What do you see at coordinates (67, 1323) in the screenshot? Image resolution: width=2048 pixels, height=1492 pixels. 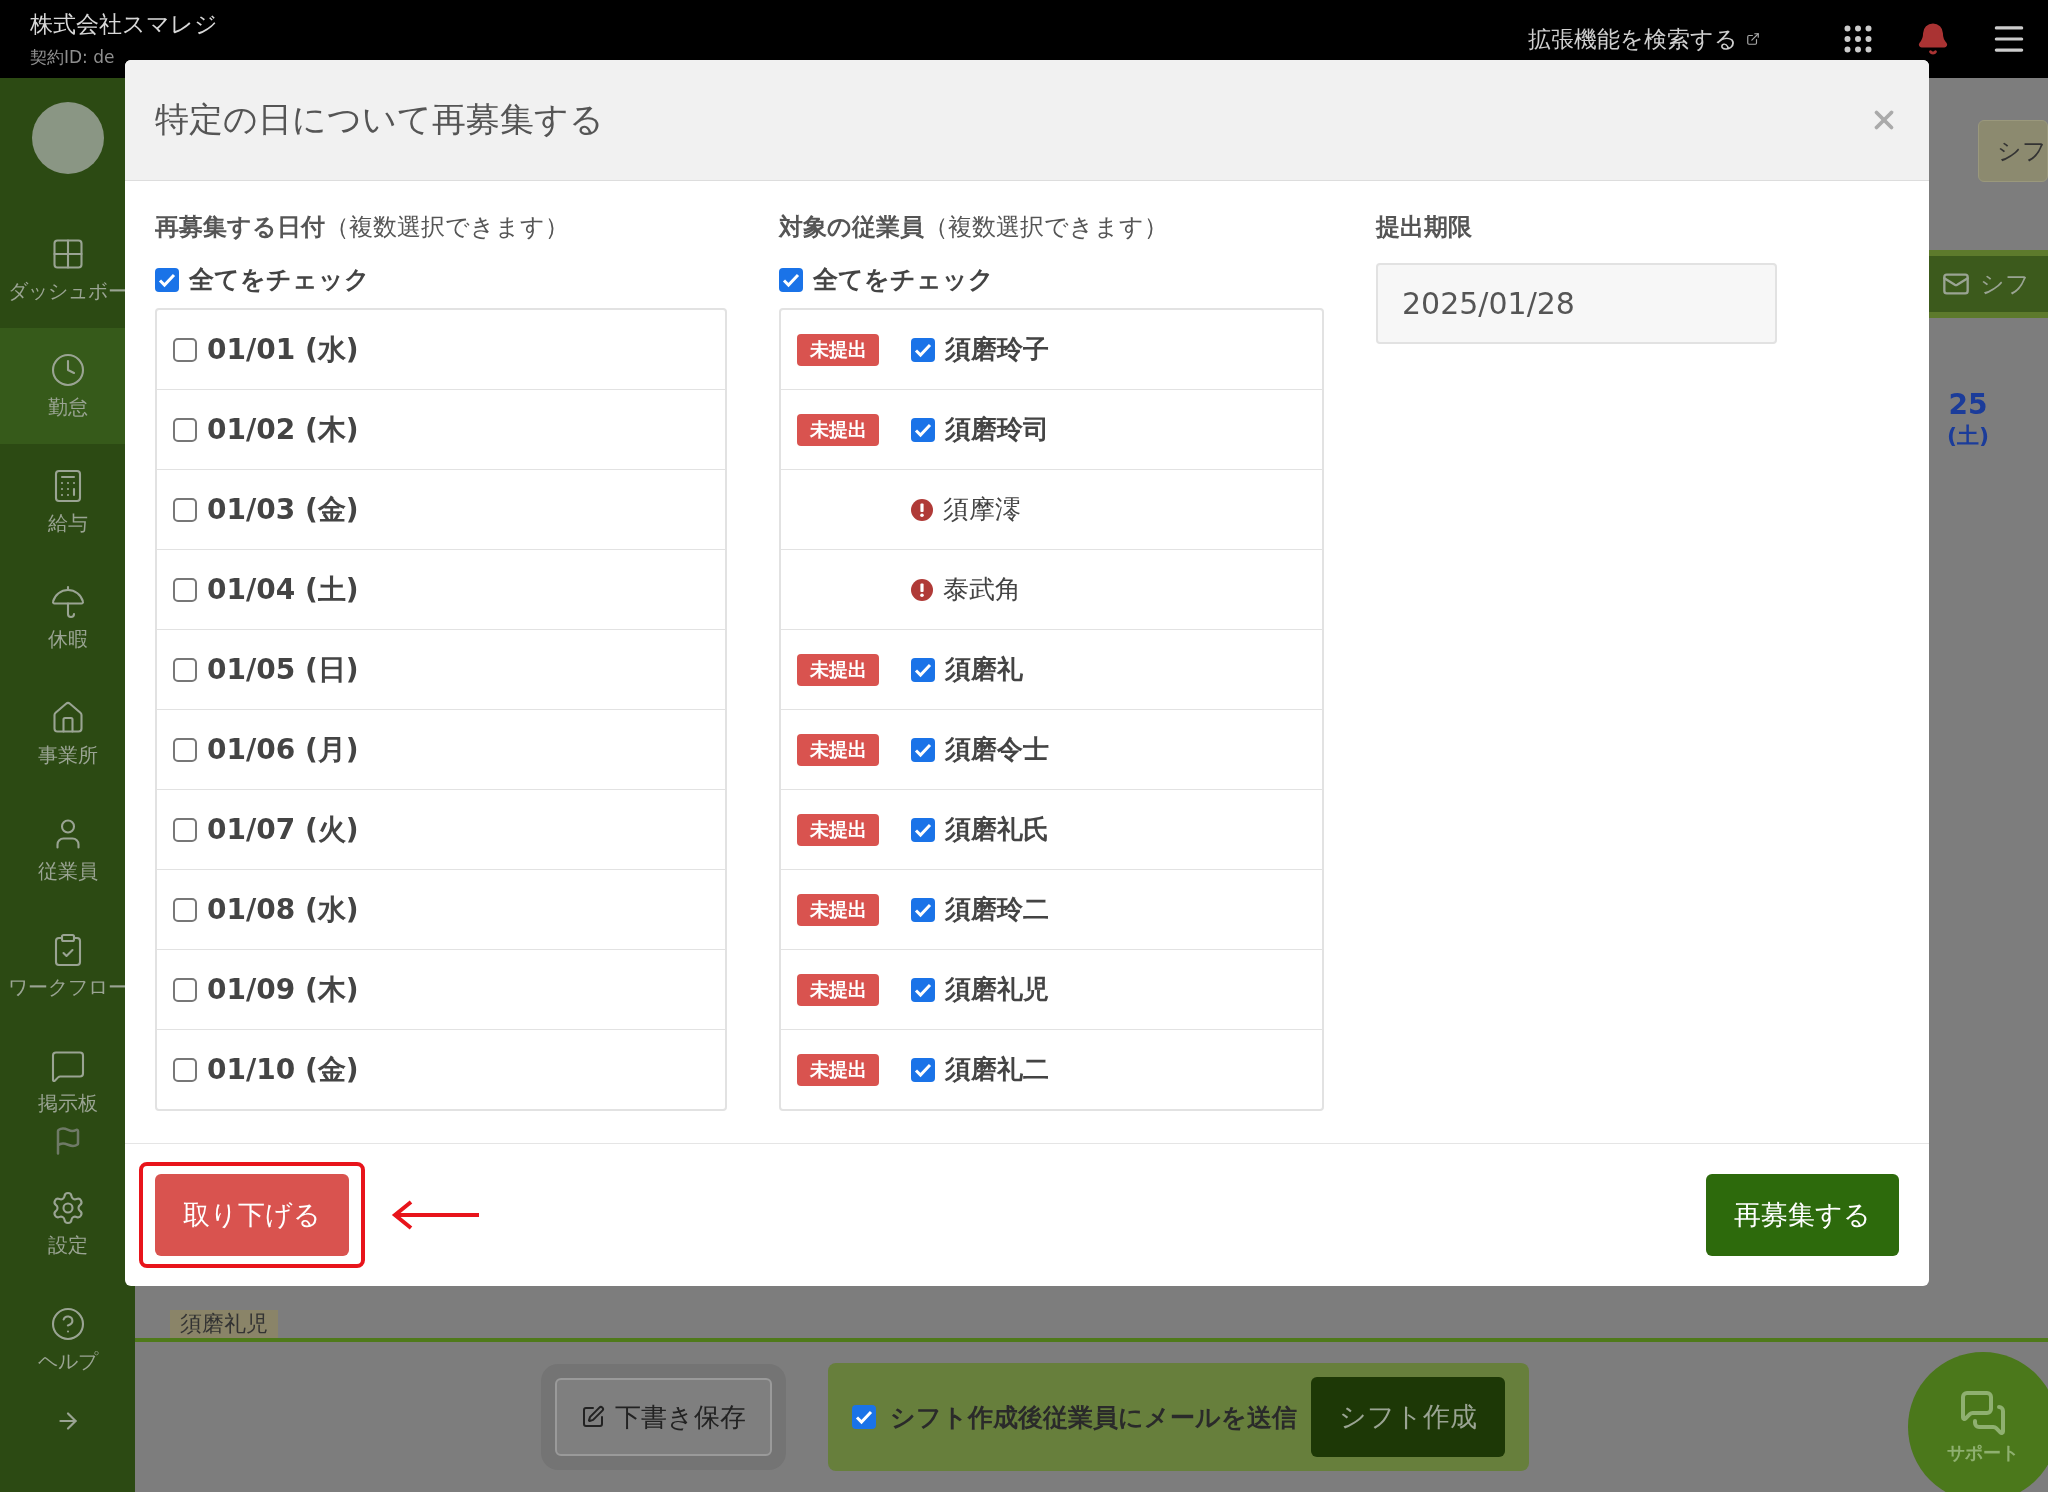 I see `help-icon` at bounding box center [67, 1323].